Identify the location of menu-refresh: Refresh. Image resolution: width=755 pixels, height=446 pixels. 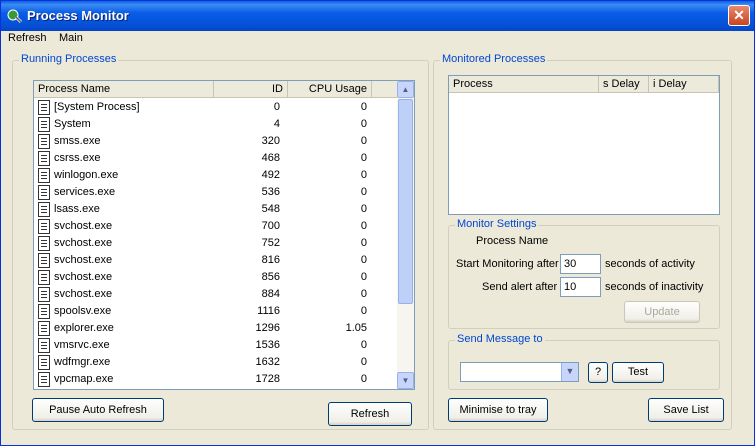
(27, 38).